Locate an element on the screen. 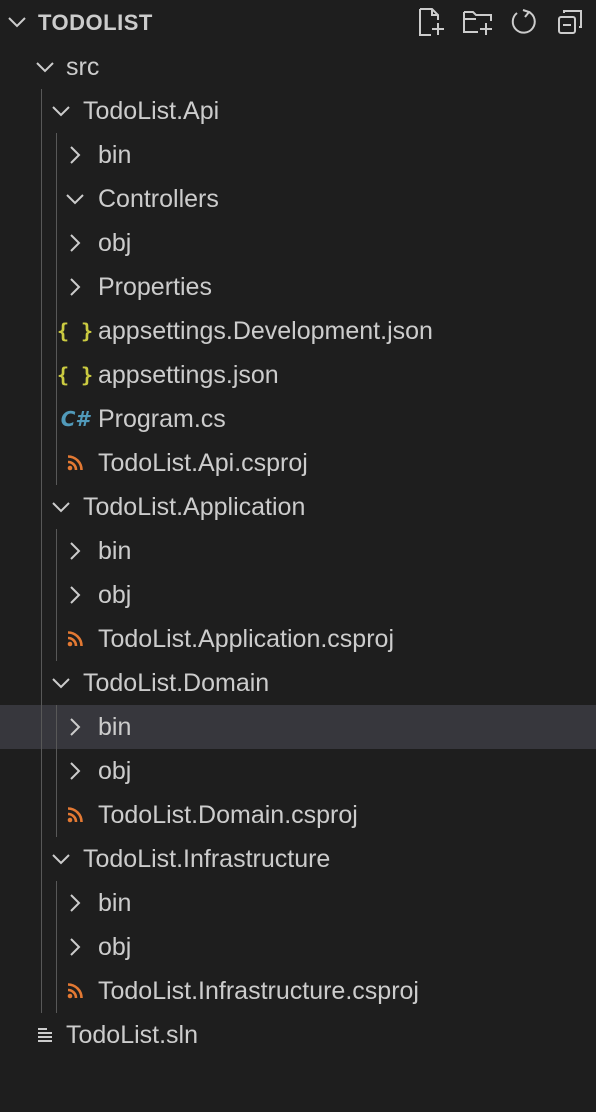  csharp-file-icon: C# is located at coordinates (75, 419).